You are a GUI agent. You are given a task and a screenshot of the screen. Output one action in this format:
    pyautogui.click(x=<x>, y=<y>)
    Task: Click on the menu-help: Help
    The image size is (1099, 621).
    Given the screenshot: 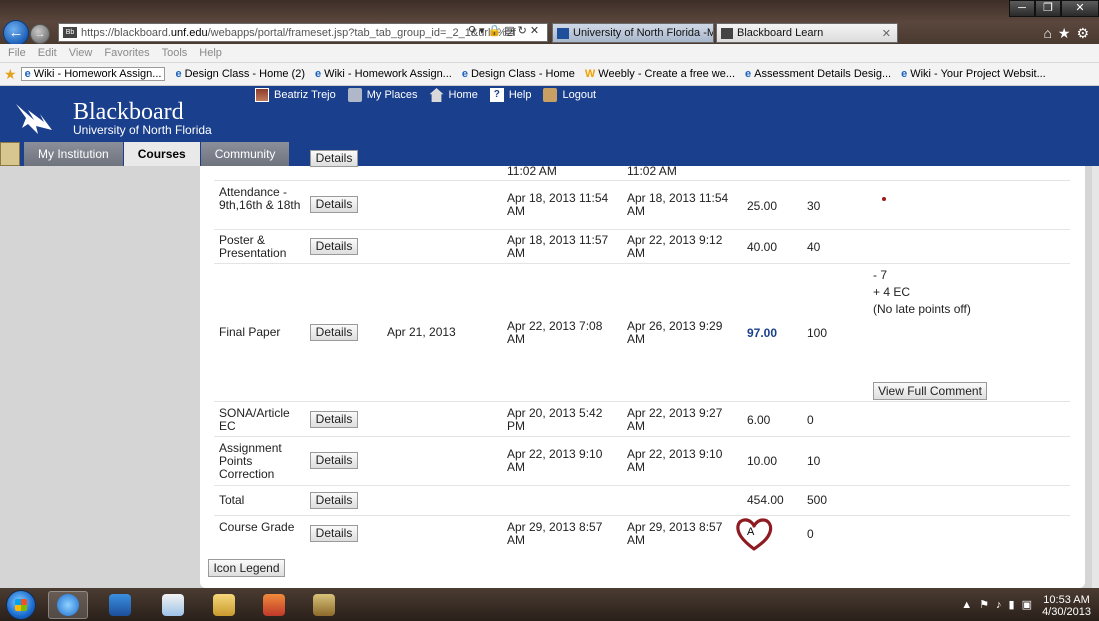 What is the action you would take?
    pyautogui.click(x=210, y=53)
    